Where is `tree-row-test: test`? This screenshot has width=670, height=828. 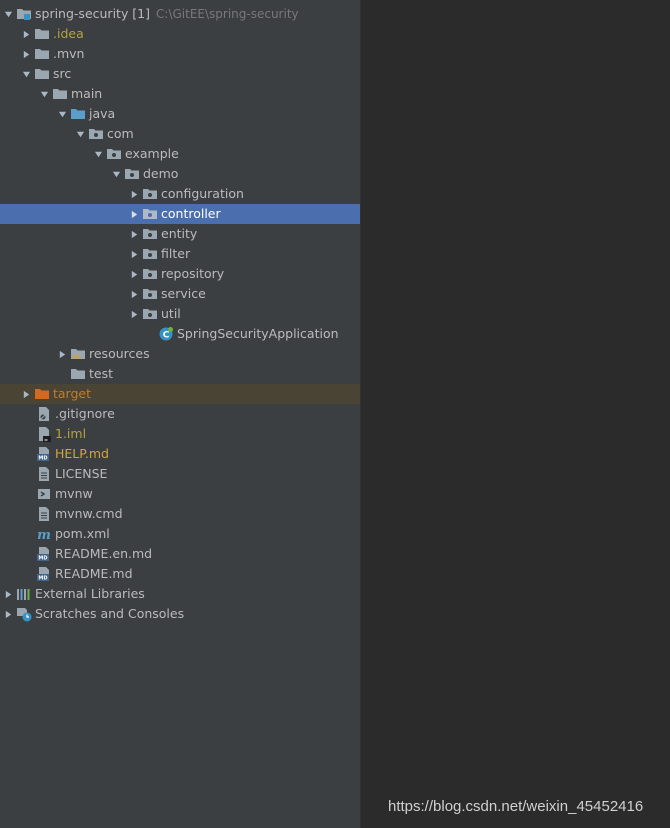
tree-row-test: test is located at coordinates (180, 374).